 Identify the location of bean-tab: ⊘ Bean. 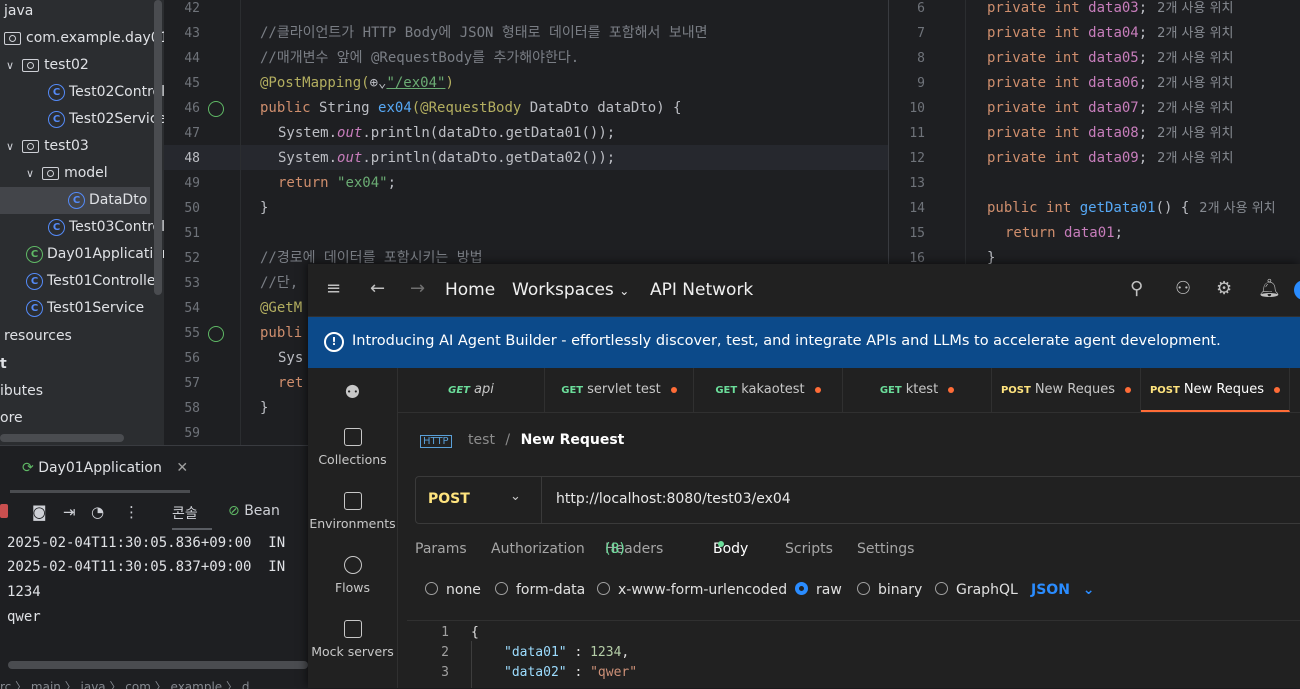
(254, 511).